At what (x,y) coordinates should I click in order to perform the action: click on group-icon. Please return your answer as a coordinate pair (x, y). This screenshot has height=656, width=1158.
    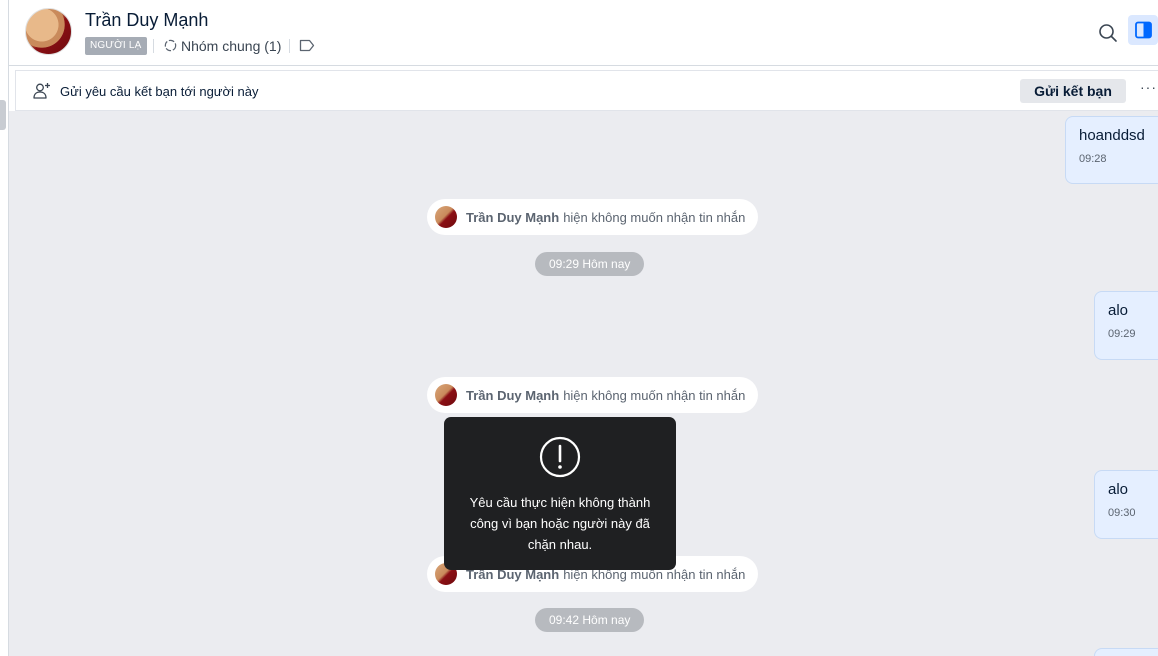
    Looking at the image, I should click on (170, 45).